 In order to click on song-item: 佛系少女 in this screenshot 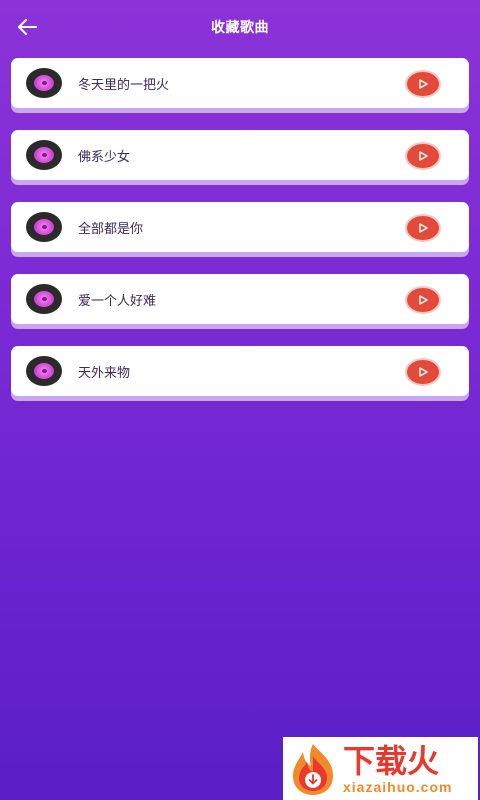, I will do `click(240, 155)`.